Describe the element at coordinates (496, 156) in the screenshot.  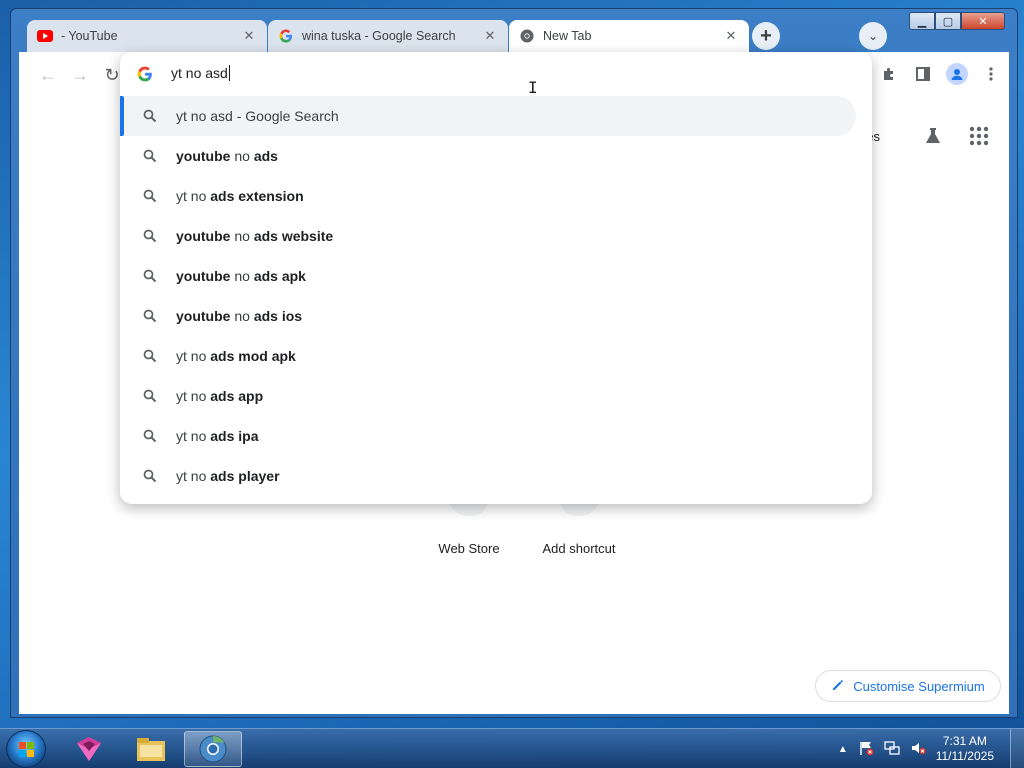
I see `suggestion-row: youtube no ads` at that location.